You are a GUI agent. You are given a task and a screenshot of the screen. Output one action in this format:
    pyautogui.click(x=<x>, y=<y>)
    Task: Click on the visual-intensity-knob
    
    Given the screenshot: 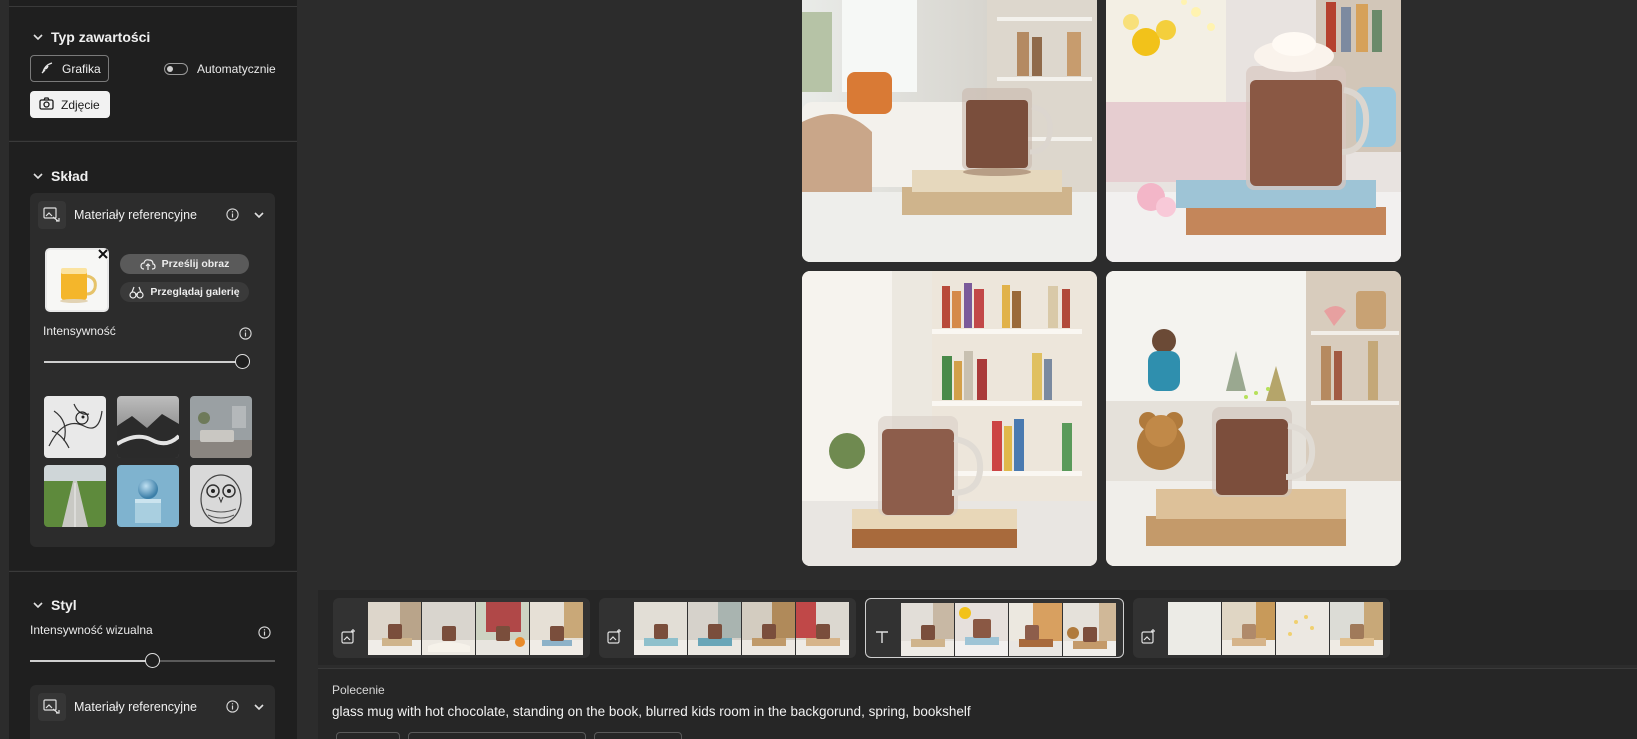 What is the action you would take?
    pyautogui.click(x=152, y=660)
    